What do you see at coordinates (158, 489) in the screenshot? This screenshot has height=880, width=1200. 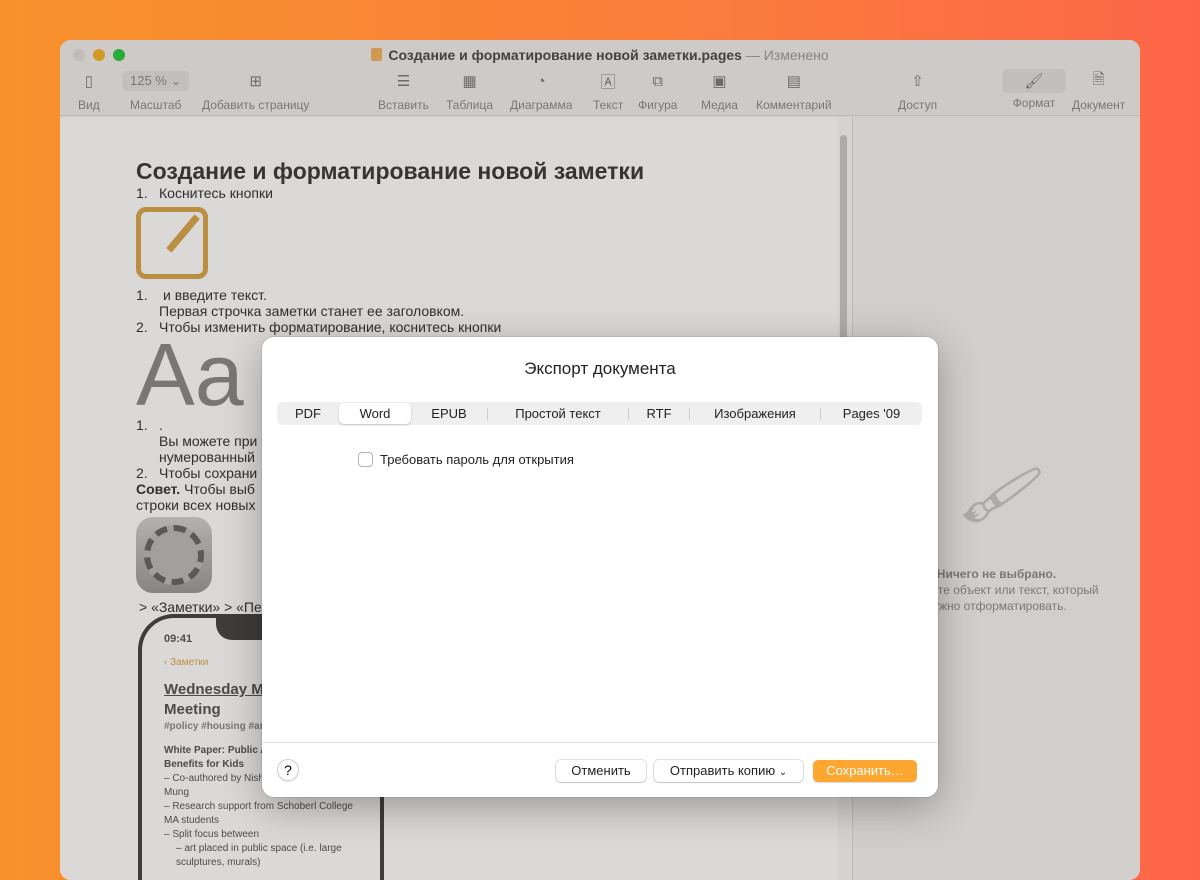 I see `tip-label: Совет.` at bounding box center [158, 489].